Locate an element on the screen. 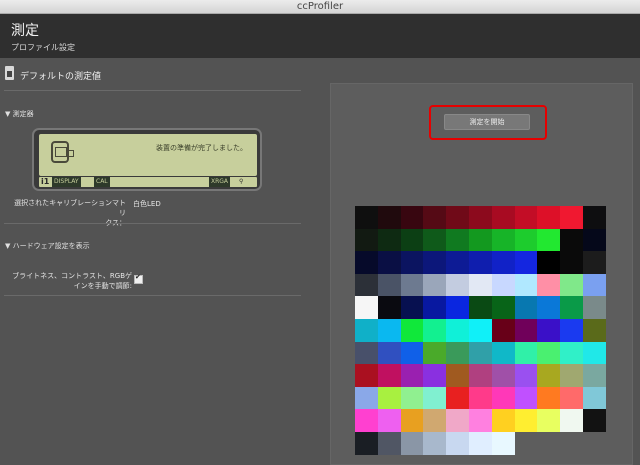  rgb-gain-checkbox is located at coordinates (138, 278).